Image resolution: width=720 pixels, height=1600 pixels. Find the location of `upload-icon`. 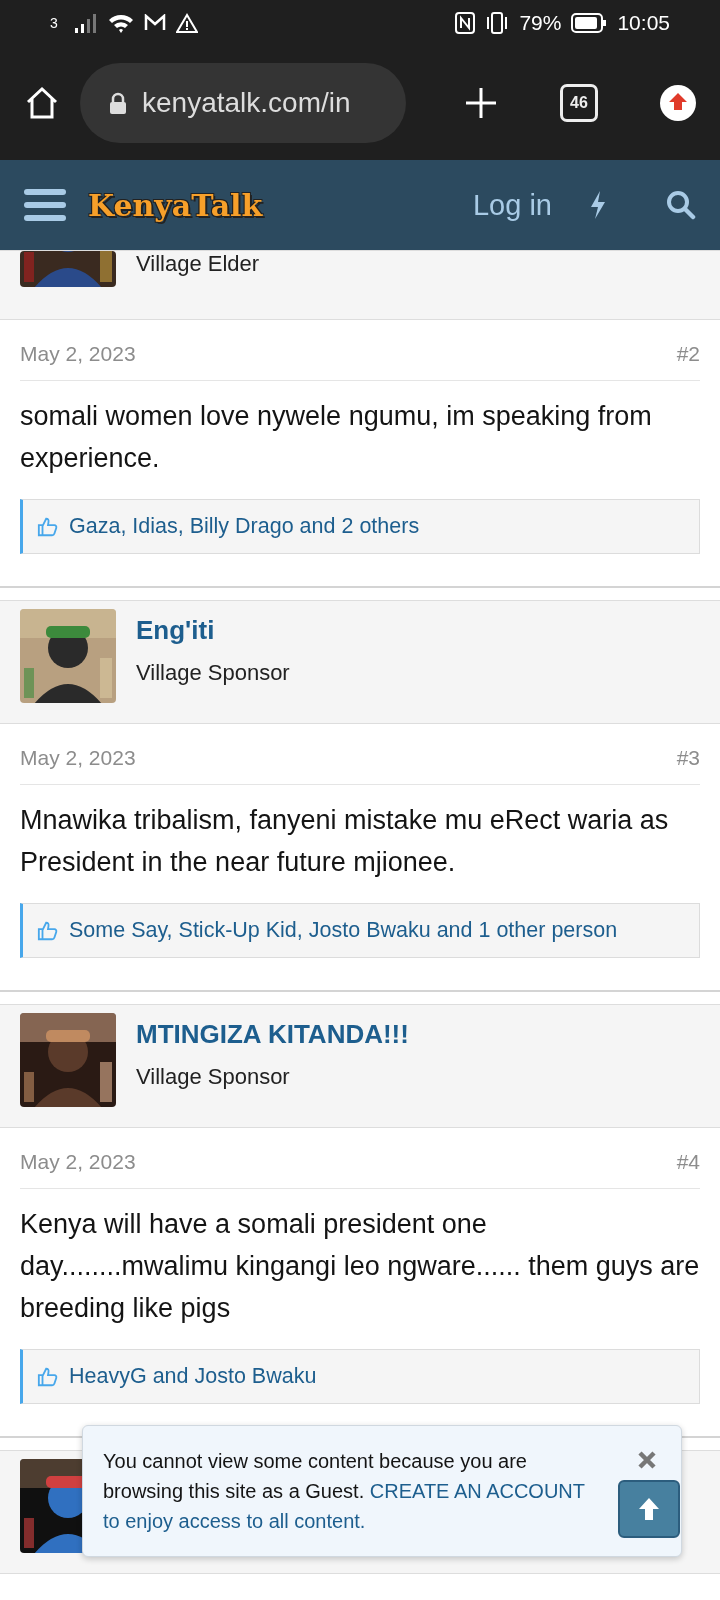

upload-icon is located at coordinates (678, 103).